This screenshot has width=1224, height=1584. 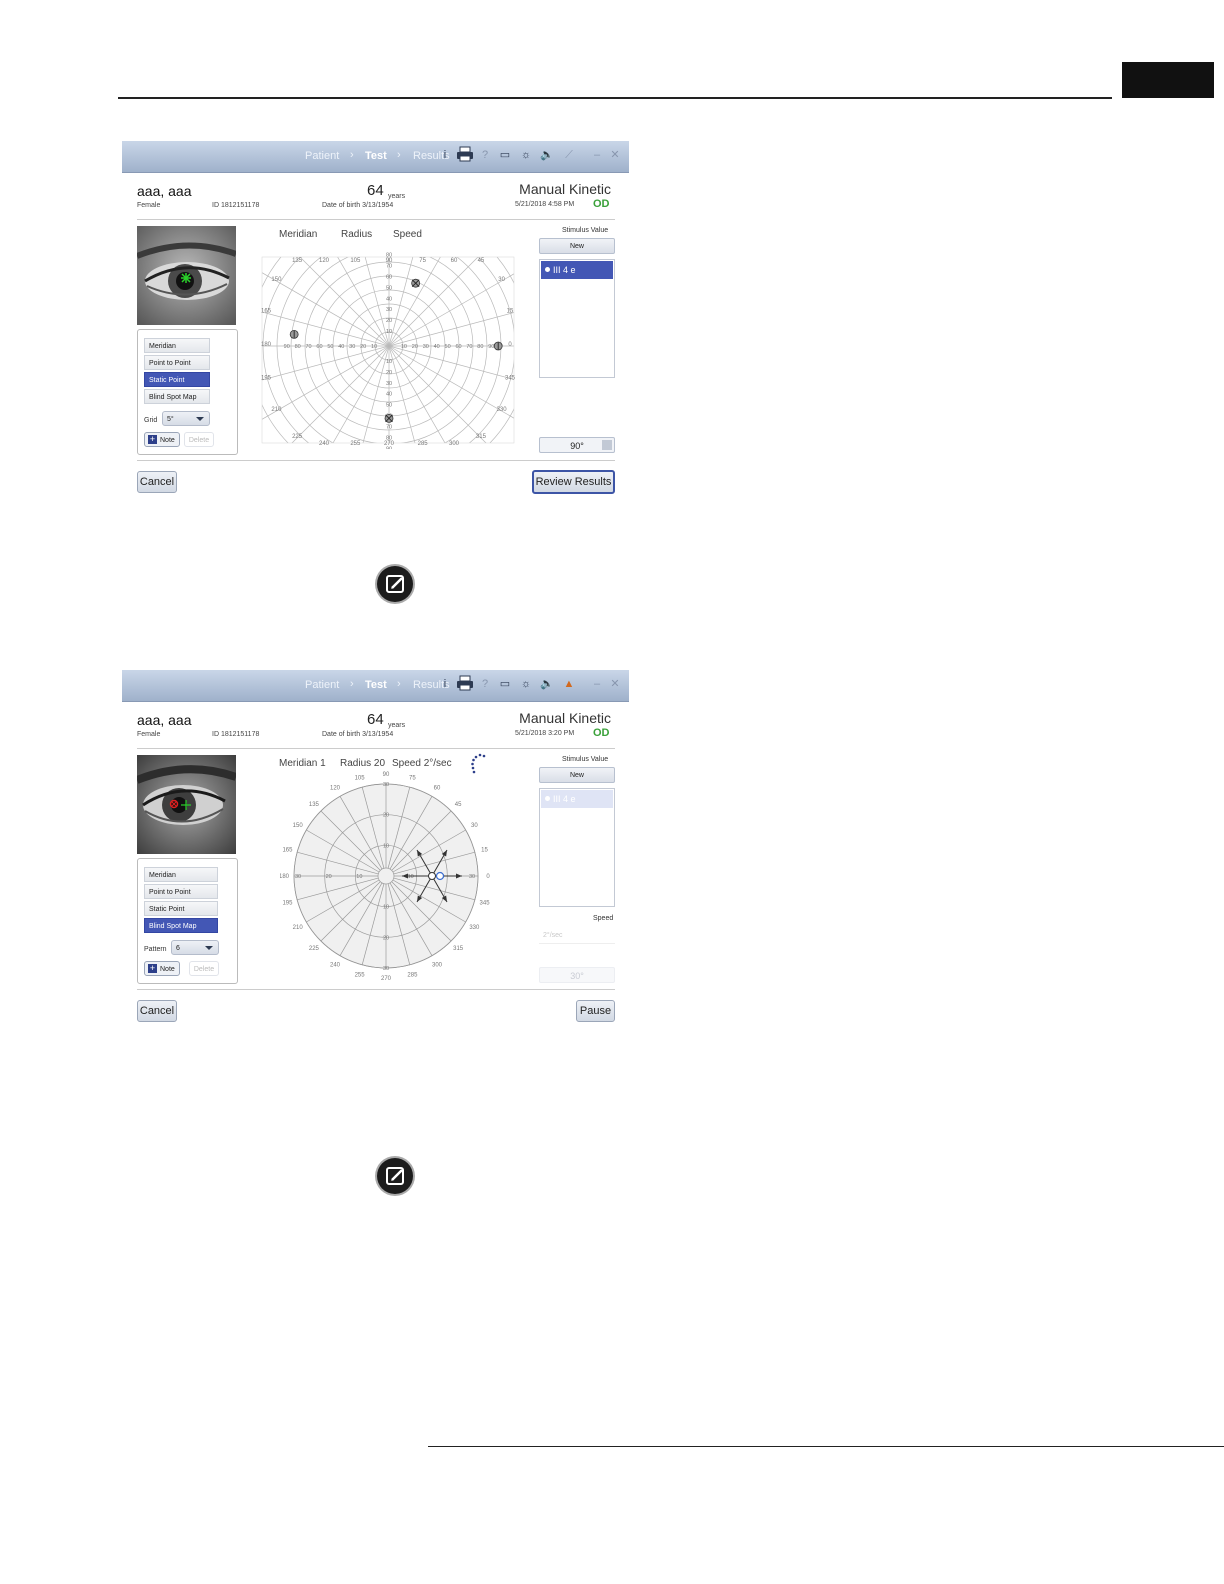 I want to click on pattern-dropdown: 6, so click(x=195, y=947).